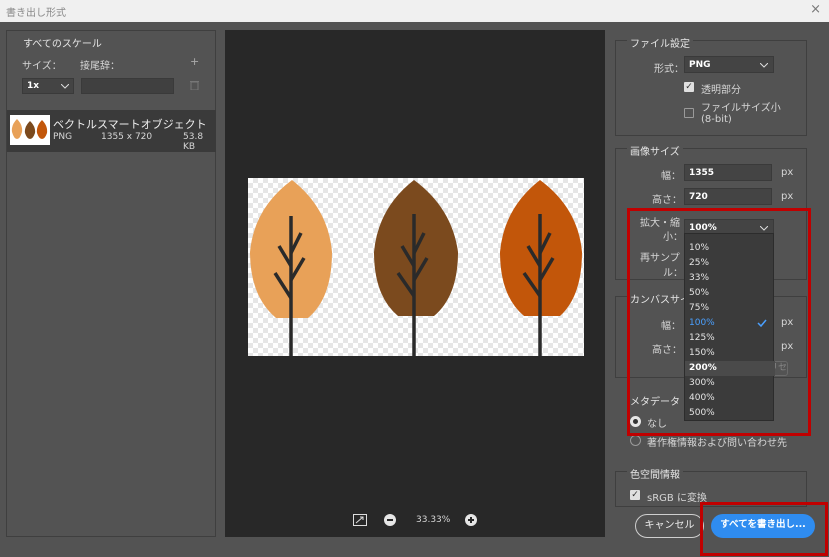 The width and height of the screenshot is (829, 557). I want to click on transparency-checkbox: ✓, so click(689, 87).